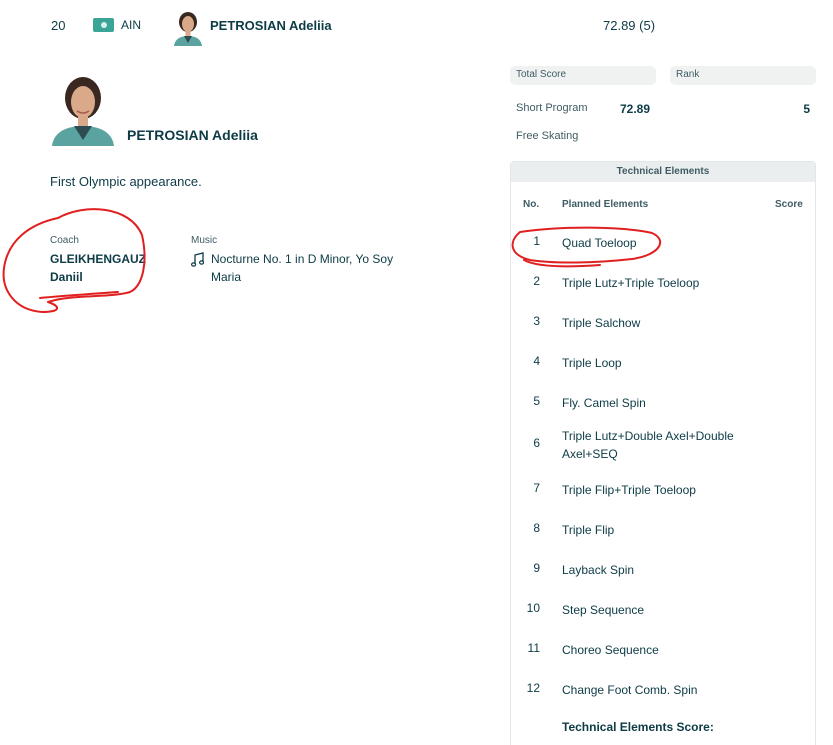 Image resolution: width=833 pixels, height=745 pixels. I want to click on total-score-header: Total Score, so click(583, 75).